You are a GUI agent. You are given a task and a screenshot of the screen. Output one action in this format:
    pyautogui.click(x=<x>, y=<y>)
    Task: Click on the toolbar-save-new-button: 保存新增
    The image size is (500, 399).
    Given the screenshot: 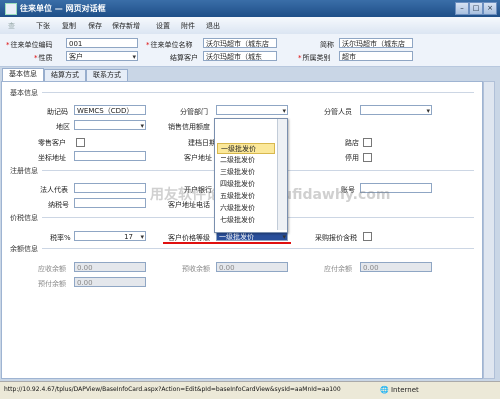 What is the action you would take?
    pyautogui.click(x=126, y=26)
    